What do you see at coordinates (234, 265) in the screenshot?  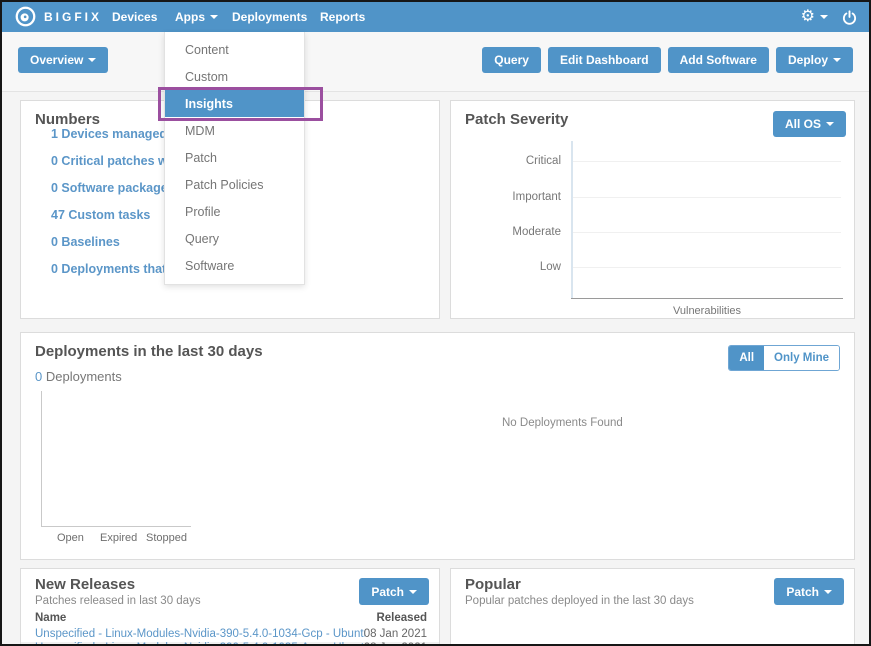 I see `menu-item-software: Software` at bounding box center [234, 265].